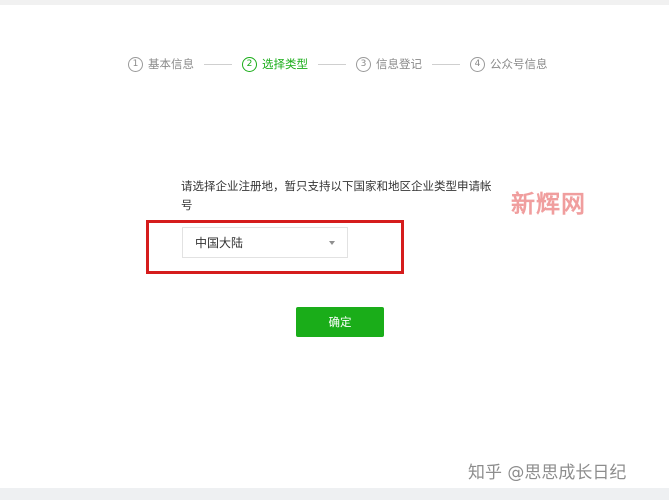 This screenshot has width=669, height=500. I want to click on region-prompt: 请选择企业注册地，暂只支持以下国家和地区企业类型申请帐号, so click(336, 195).